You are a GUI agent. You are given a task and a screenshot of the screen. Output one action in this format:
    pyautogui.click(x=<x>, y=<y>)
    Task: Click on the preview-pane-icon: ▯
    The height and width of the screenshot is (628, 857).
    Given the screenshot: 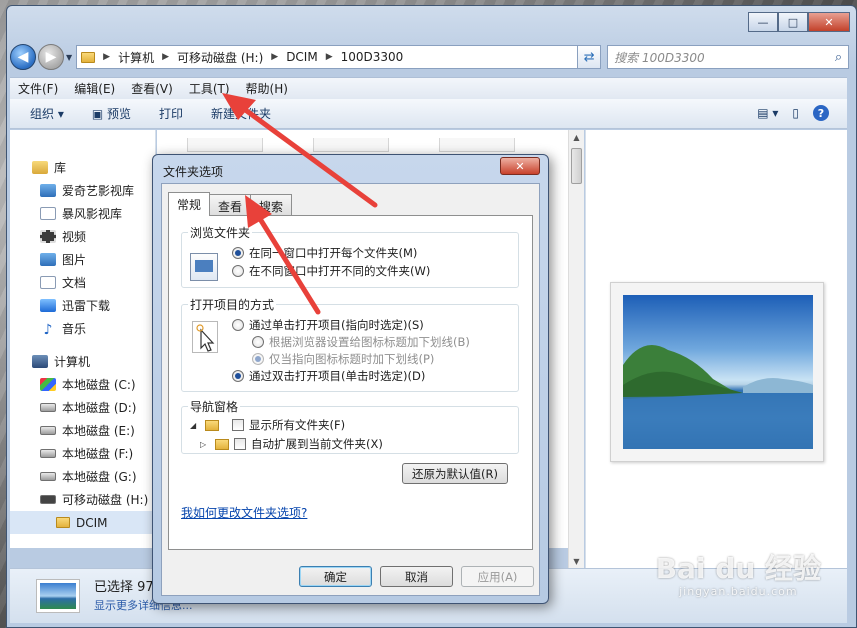 What is the action you would take?
    pyautogui.click(x=795, y=113)
    